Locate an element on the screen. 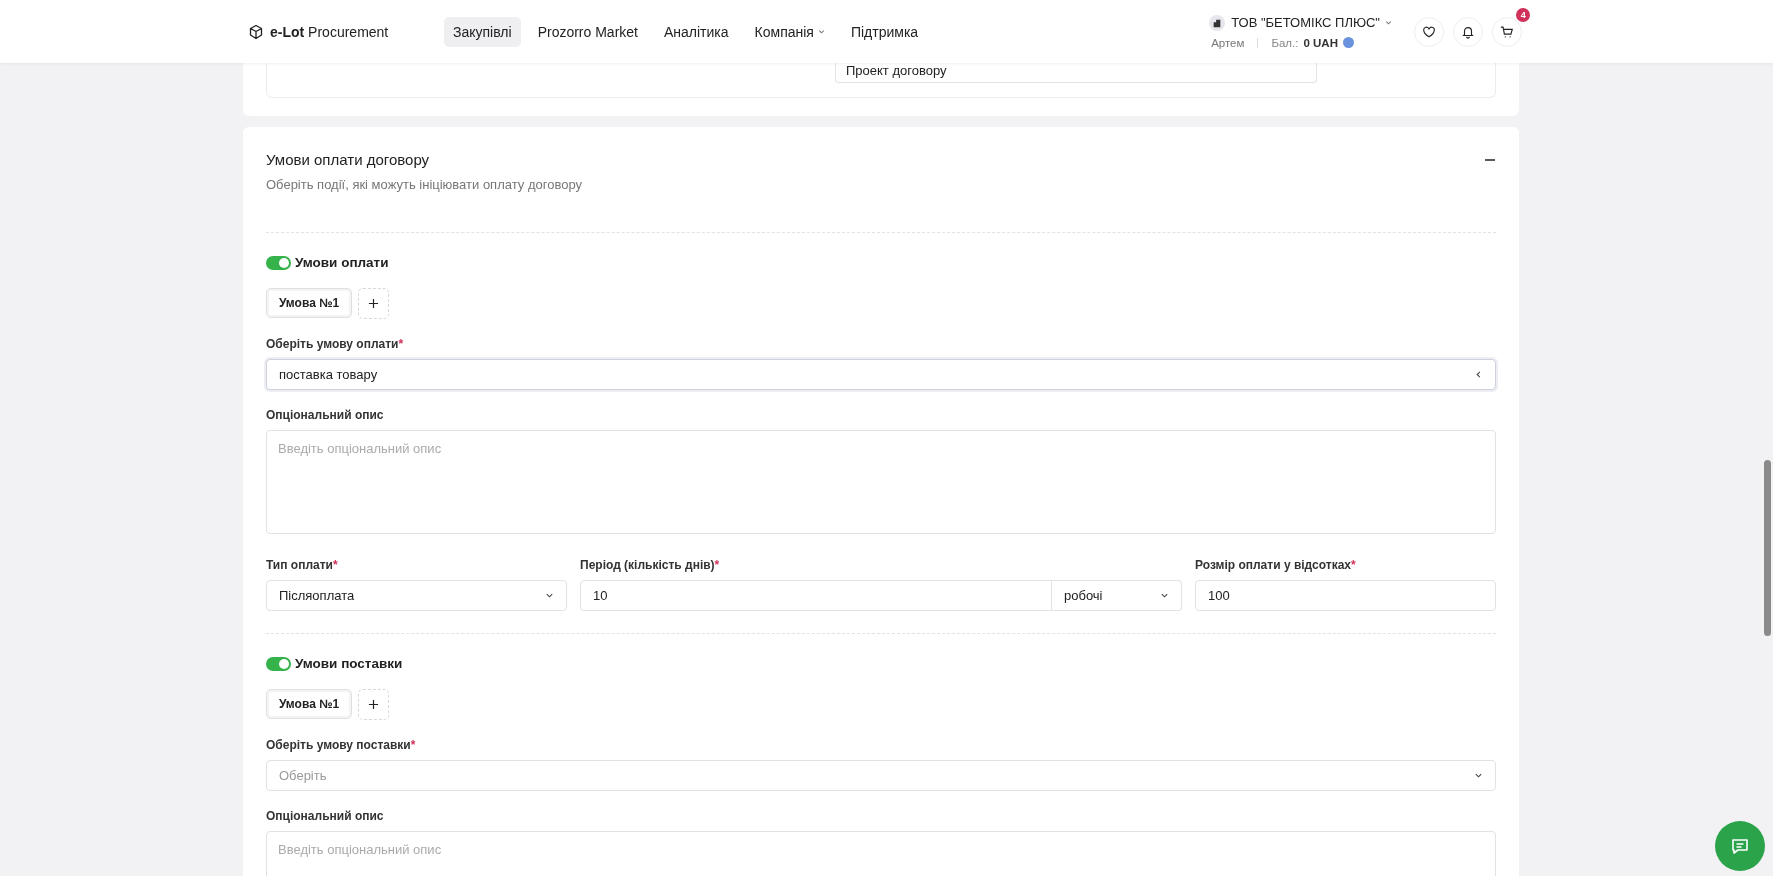 The width and height of the screenshot is (1773, 876). favorites-button is located at coordinates (1429, 31).